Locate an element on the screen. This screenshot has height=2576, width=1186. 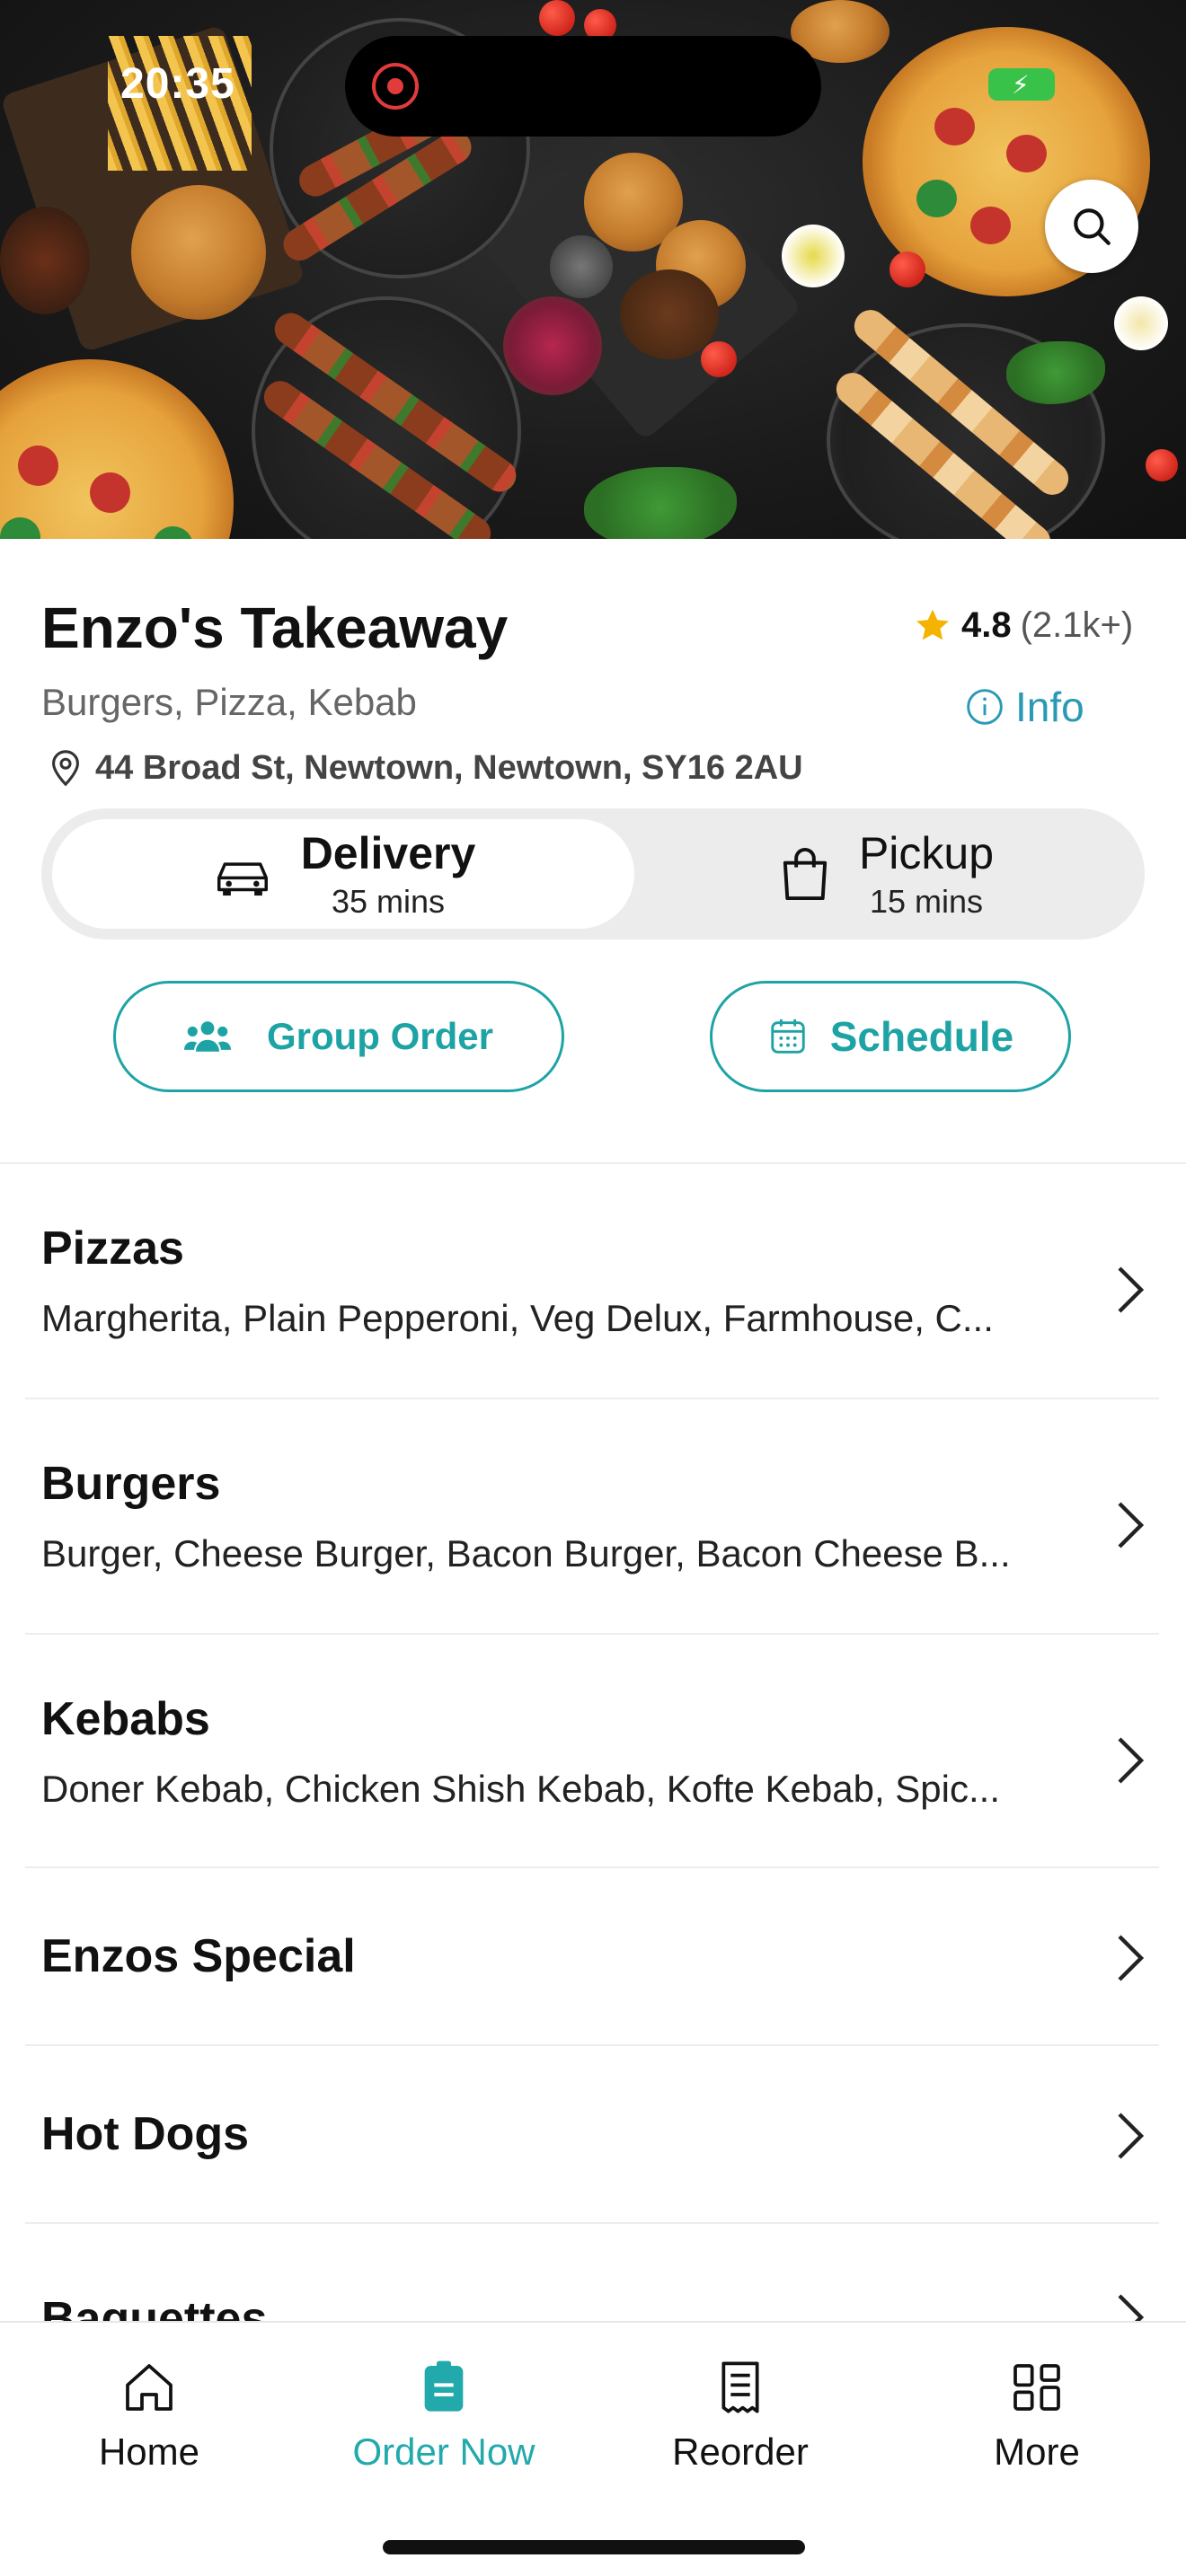
dynamic-island is located at coordinates (583, 86).